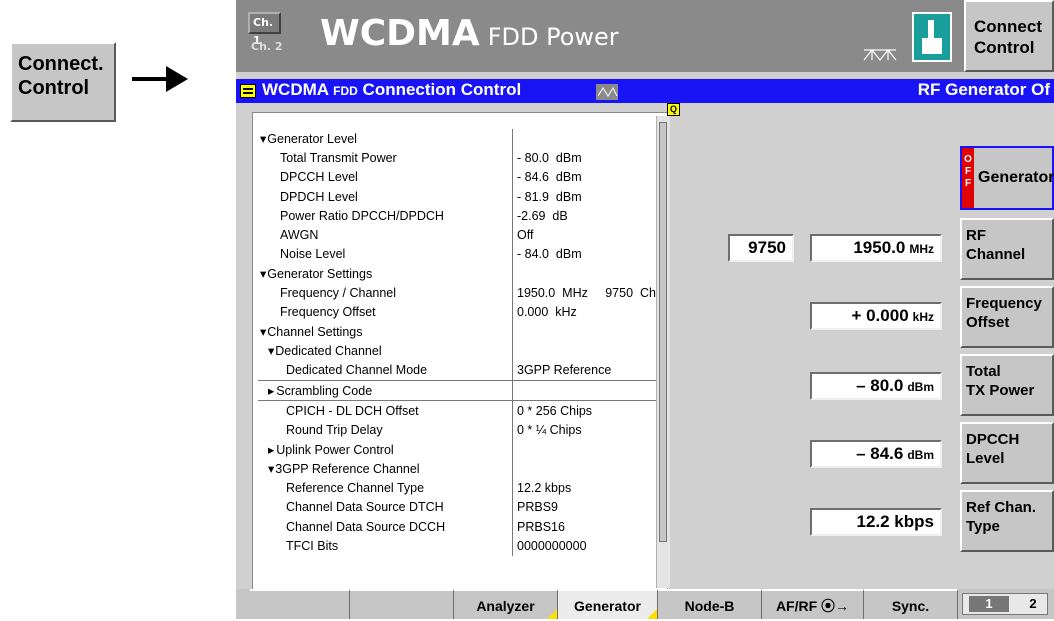 The image size is (1054, 621). I want to click on marker-q-icon: Q, so click(673, 109).